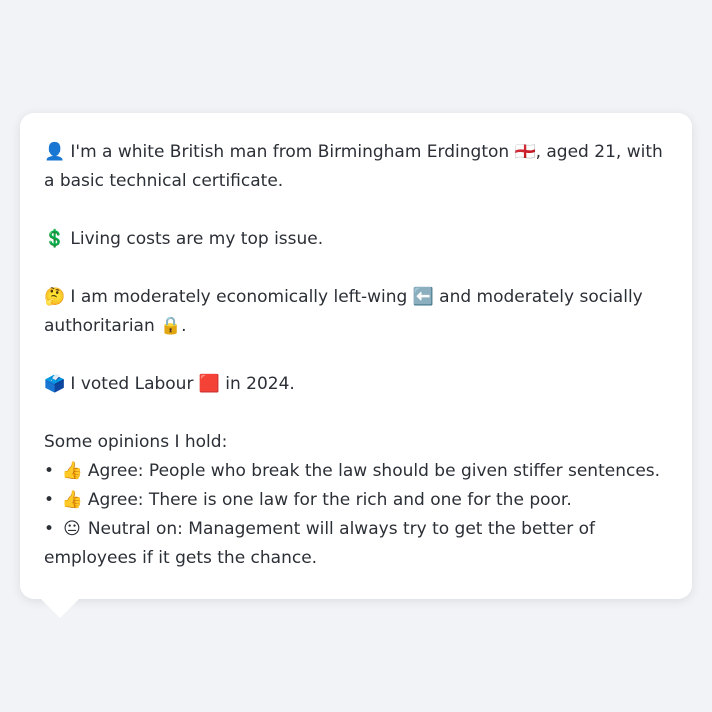 This screenshot has height=712, width=712. Describe the element at coordinates (55, 152) in the screenshot. I see `person-silhouette-icon: 👤` at that location.